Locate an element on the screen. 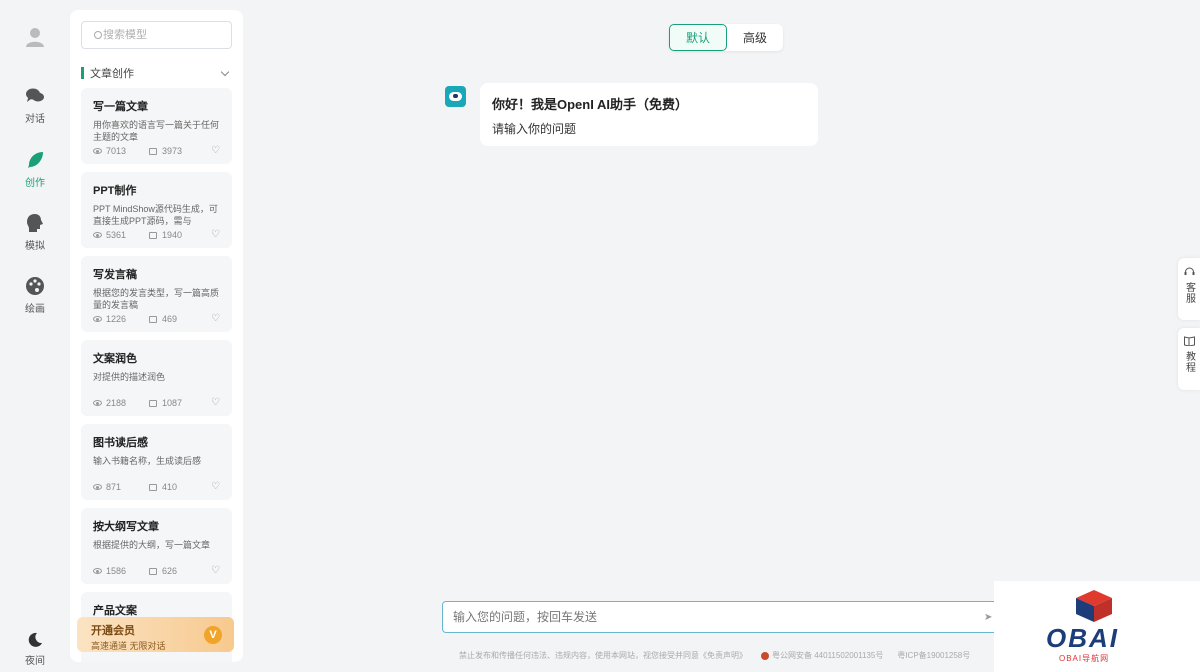  moon-icon is located at coordinates (35, 640).